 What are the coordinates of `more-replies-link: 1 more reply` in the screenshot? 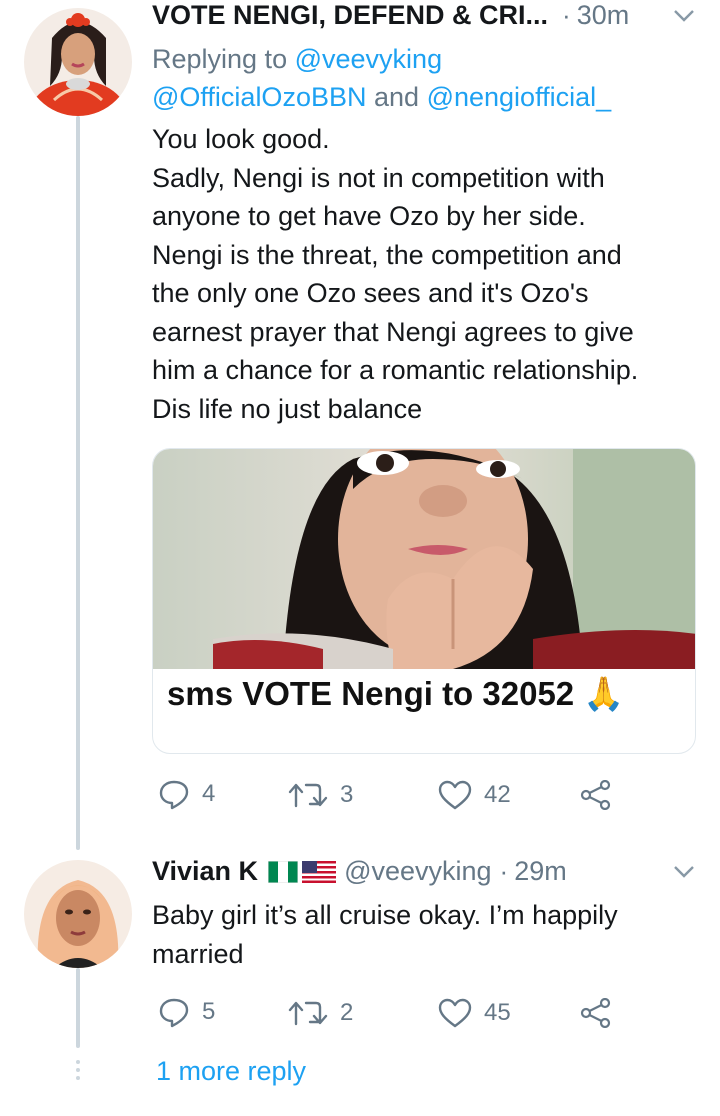 It's located at (231, 1071).